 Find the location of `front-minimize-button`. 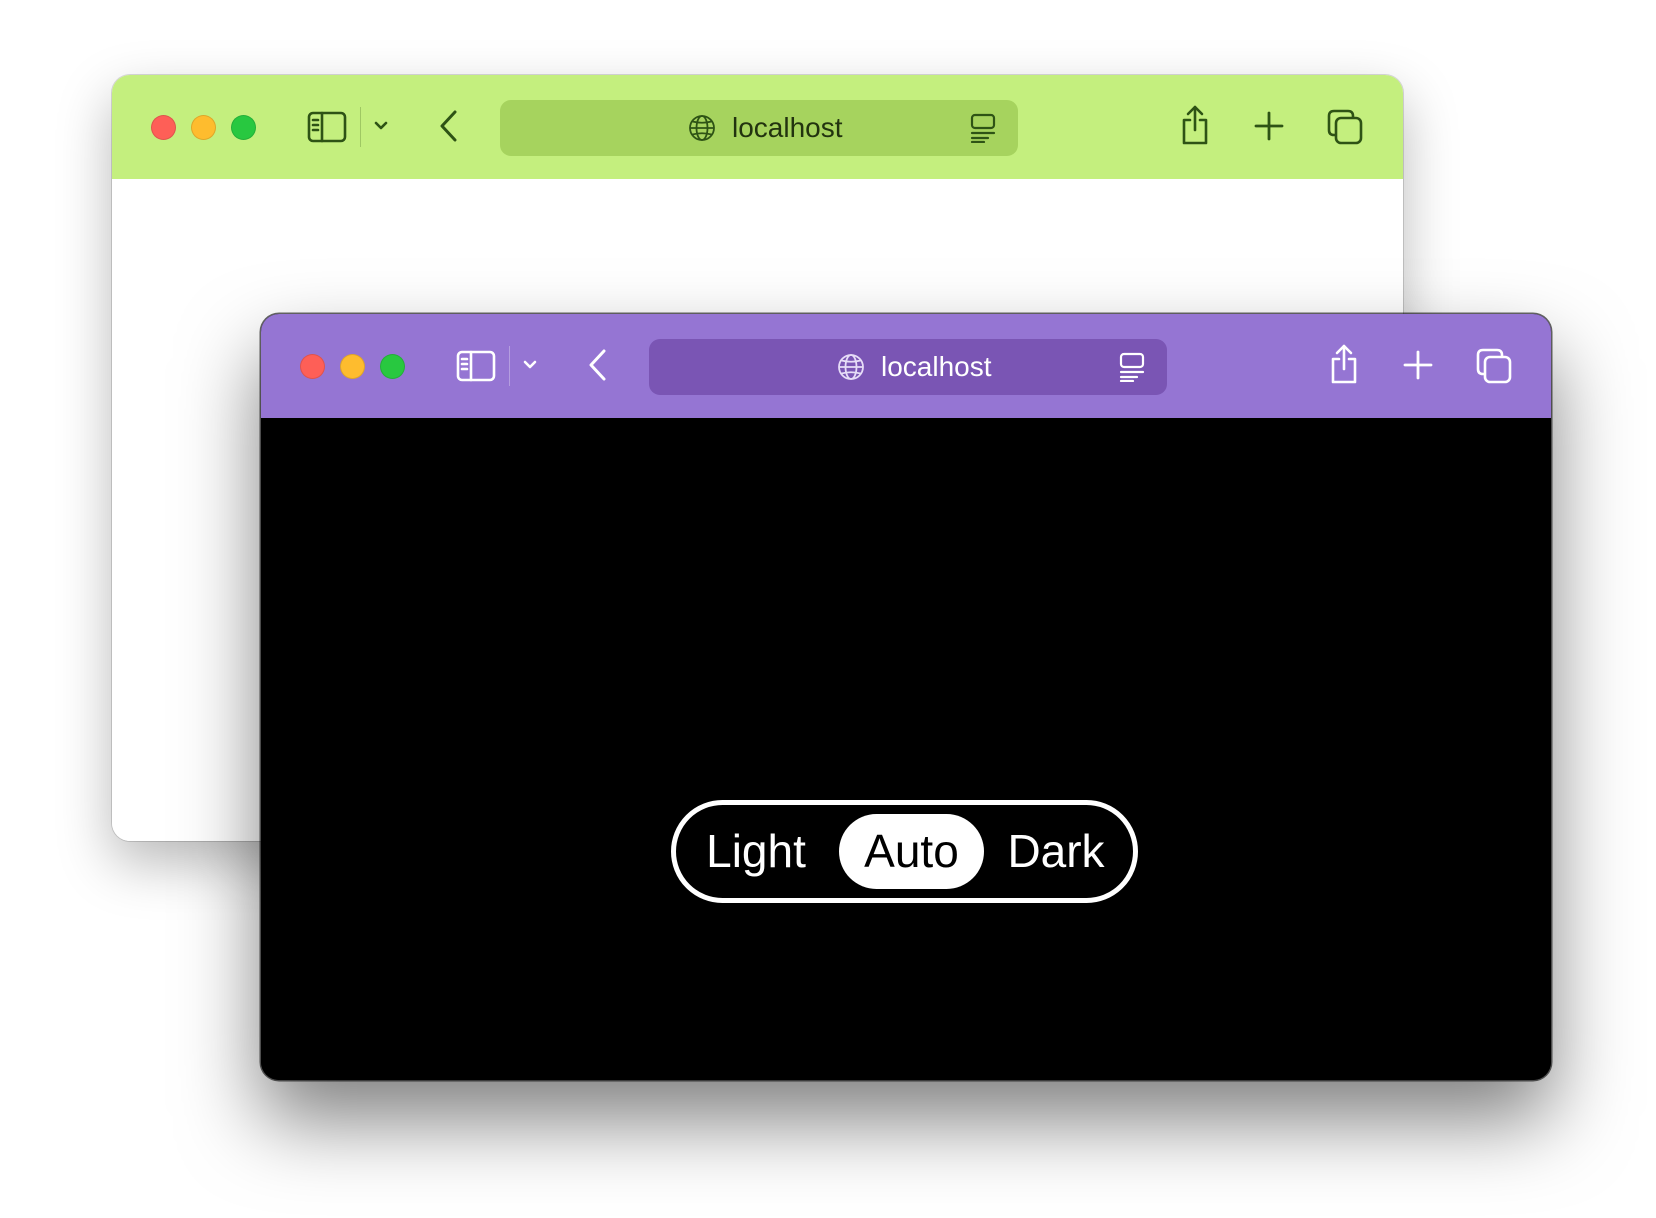

front-minimize-button is located at coordinates (352, 366).